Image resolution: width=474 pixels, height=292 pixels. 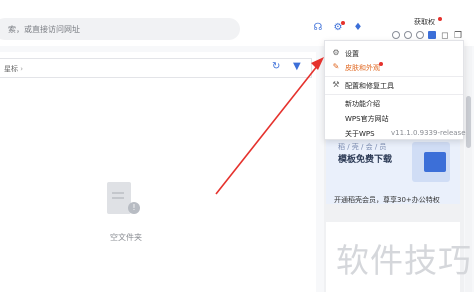 I want to click on user-notification-dot, so click(x=440, y=19).